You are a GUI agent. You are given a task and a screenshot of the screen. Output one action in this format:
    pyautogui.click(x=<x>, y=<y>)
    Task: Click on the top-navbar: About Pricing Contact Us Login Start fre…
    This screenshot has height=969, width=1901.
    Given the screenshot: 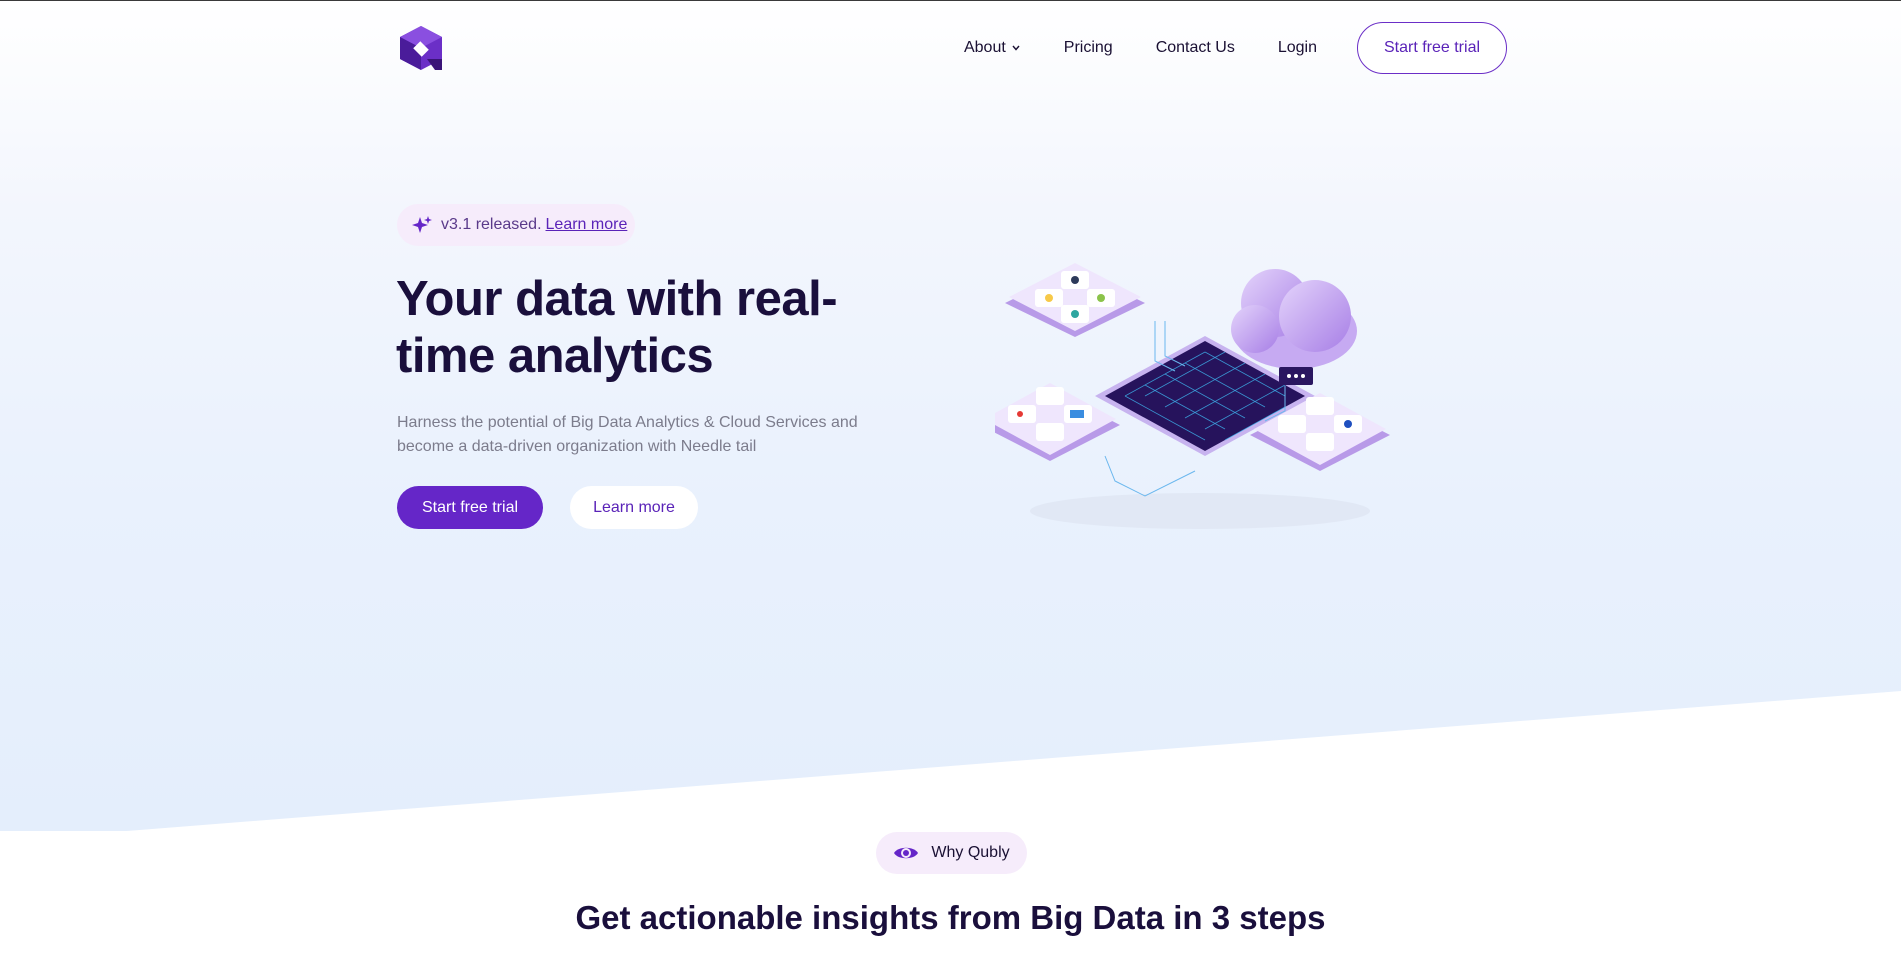 What is the action you would take?
    pyautogui.click(x=952, y=48)
    